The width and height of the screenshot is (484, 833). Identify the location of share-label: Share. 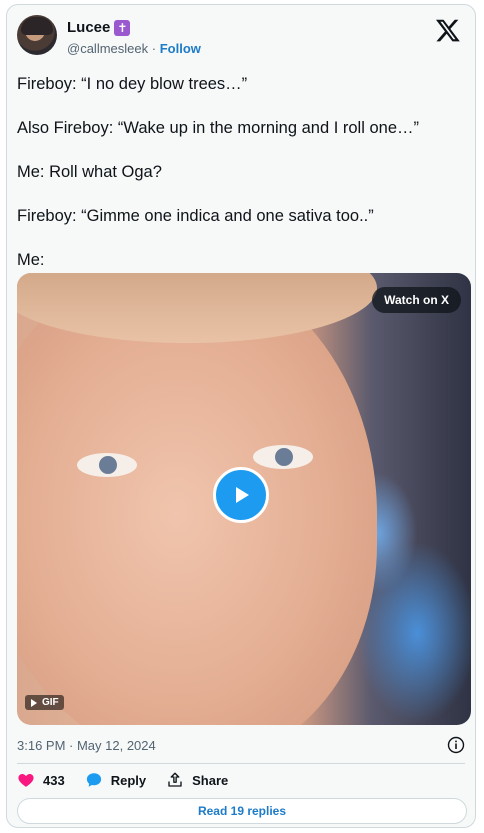
(210, 780).